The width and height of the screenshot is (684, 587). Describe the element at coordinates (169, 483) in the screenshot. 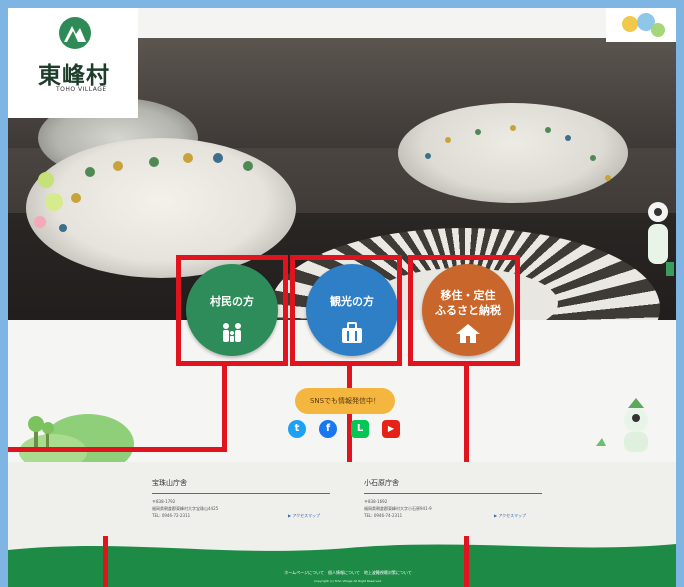

I see `office-title-hojuyama: 宝珠山庁舎` at that location.